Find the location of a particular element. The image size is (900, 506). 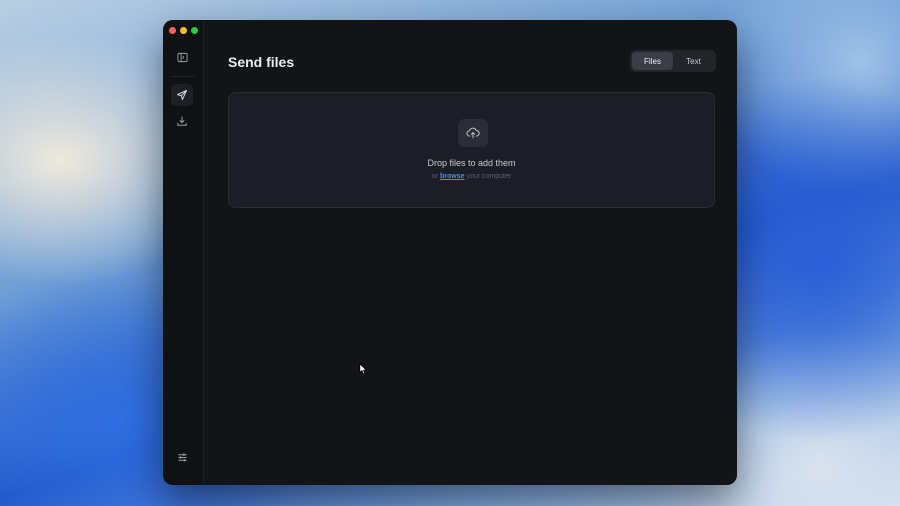

upload-icon-box is located at coordinates (473, 133).